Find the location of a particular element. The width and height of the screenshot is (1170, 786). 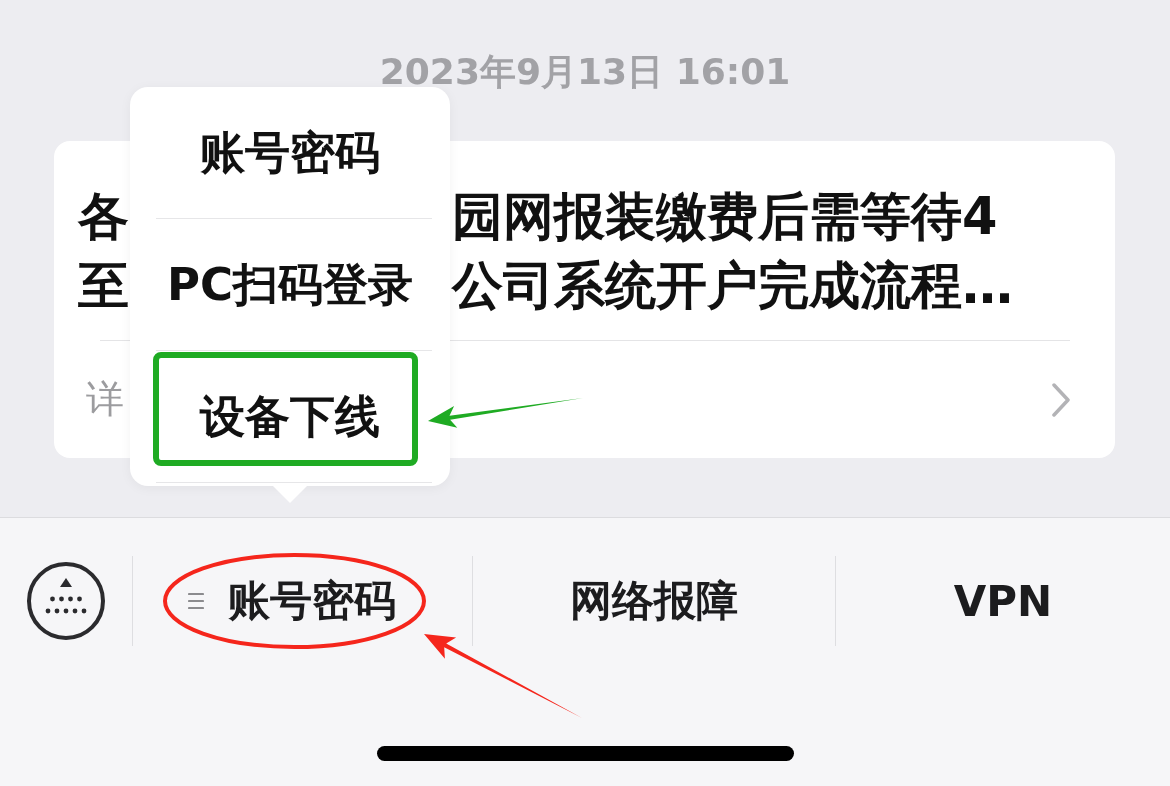

article-title-fragment: 各 is located at coordinates (103, 217).